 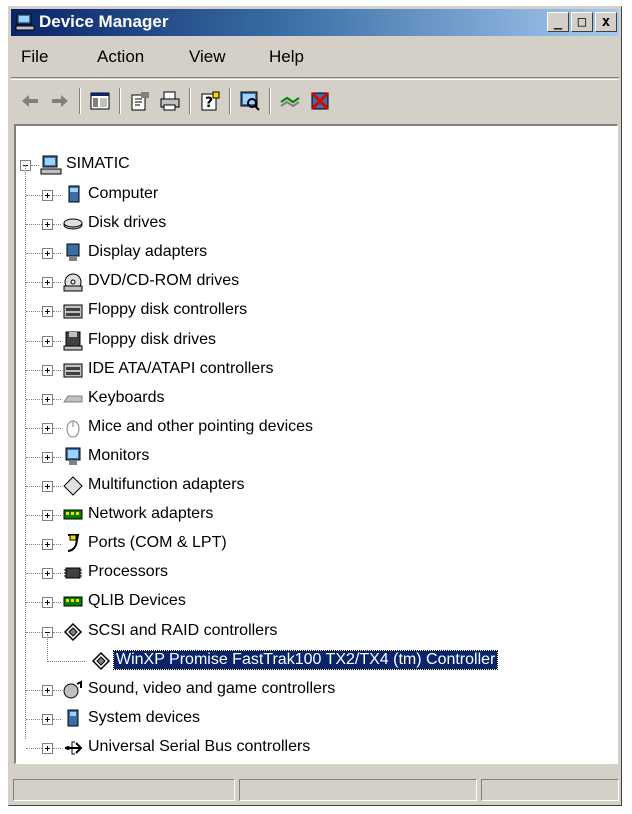 I want to click on window-title: Device Manager, so click(x=104, y=21).